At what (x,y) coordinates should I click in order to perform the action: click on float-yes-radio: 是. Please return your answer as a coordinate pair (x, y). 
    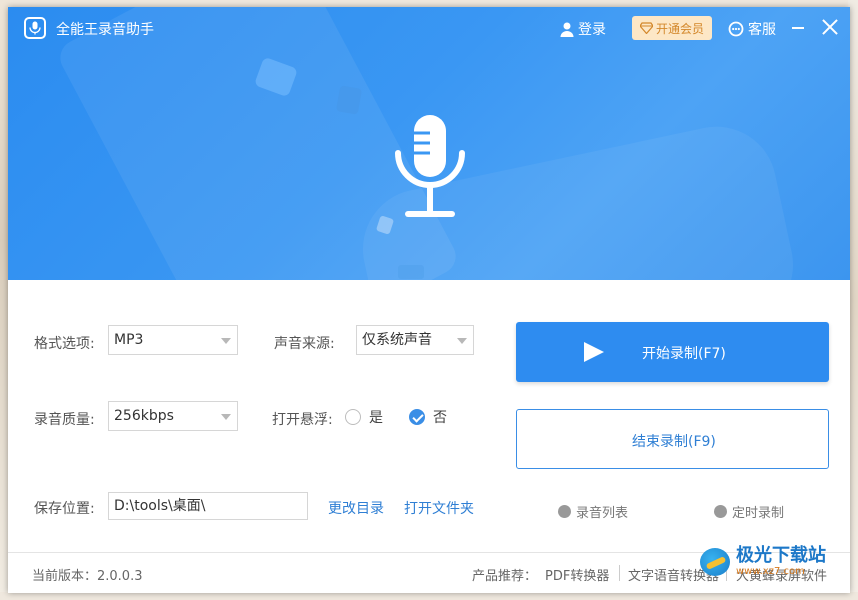
    Looking at the image, I should click on (364, 417).